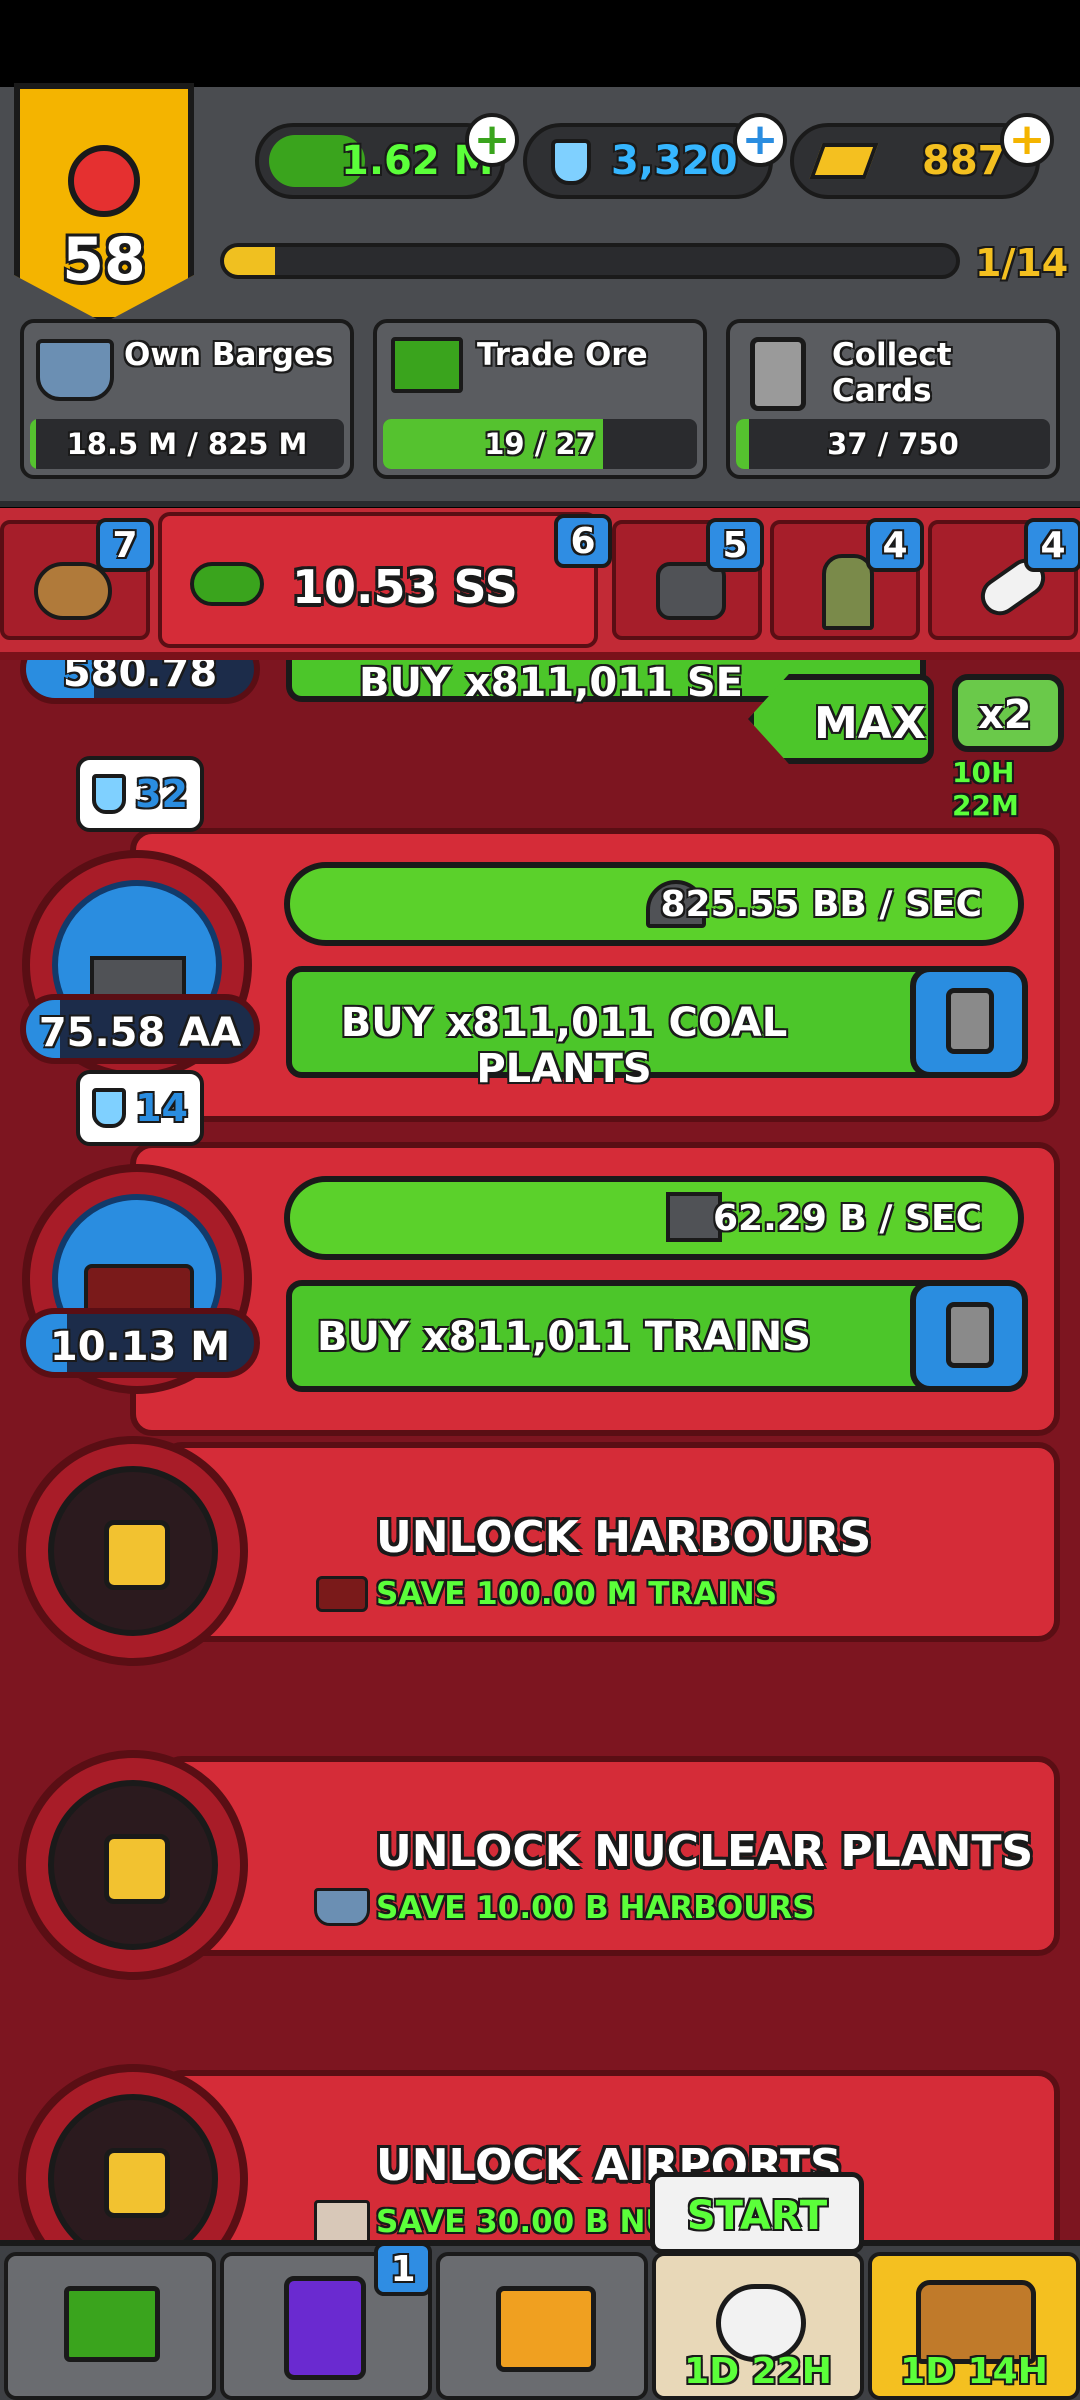  Describe the element at coordinates (654, 904) in the screenshot. I see `coal-plants-rate-bar: 825.55 BB / SEC` at that location.